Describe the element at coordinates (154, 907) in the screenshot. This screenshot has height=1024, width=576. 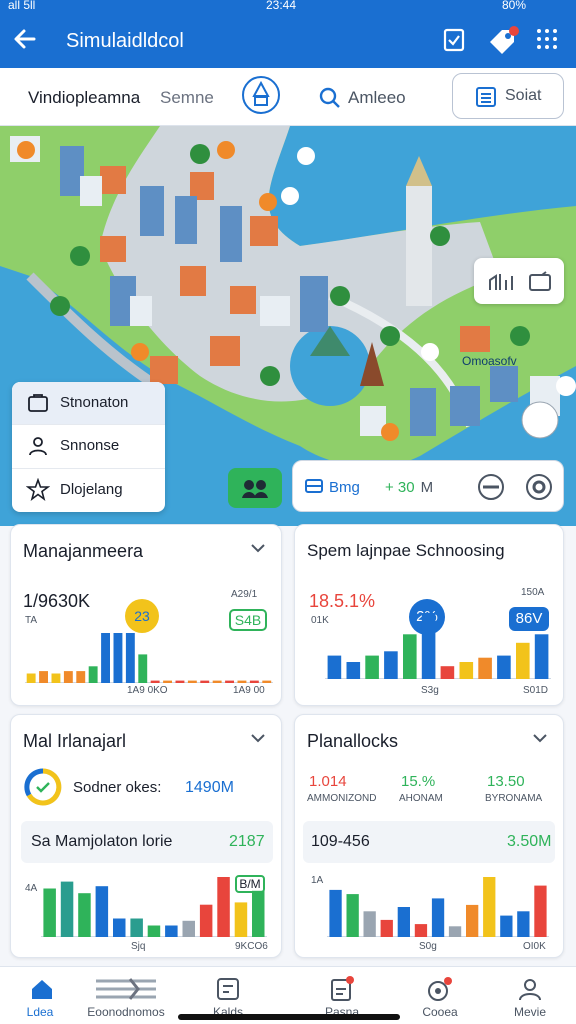
I see `bar-chart-operations` at that location.